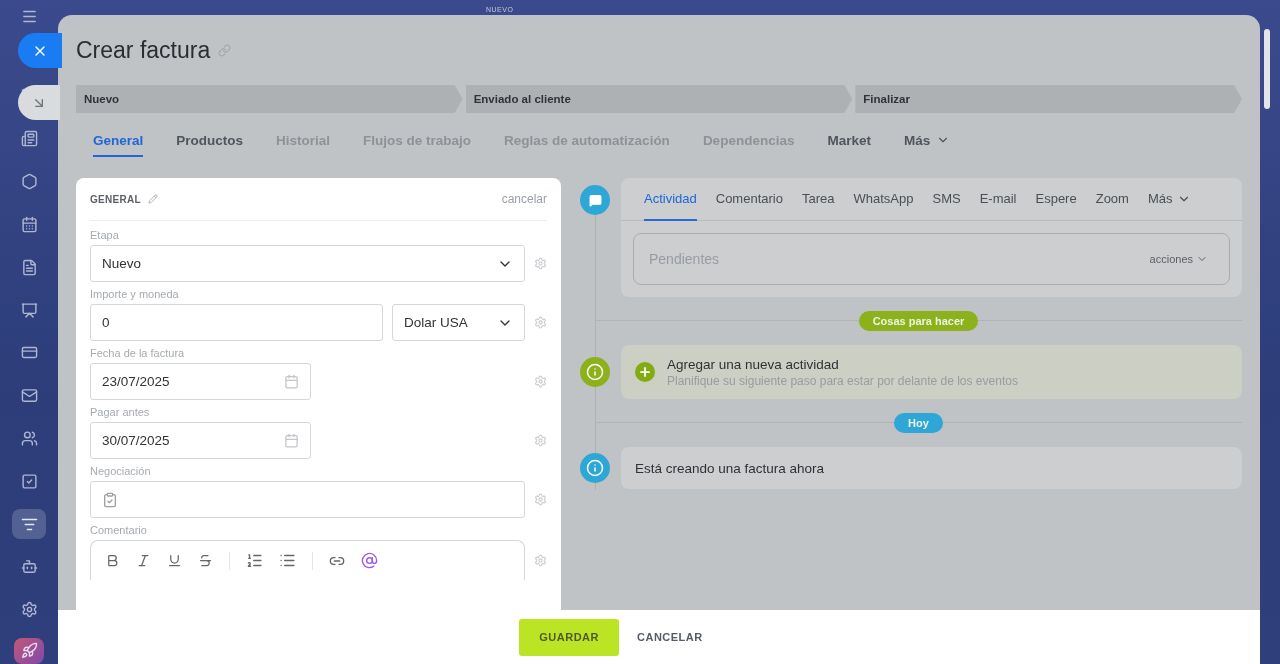  What do you see at coordinates (458, 322) in the screenshot?
I see `currency-select: Dolar USA` at bounding box center [458, 322].